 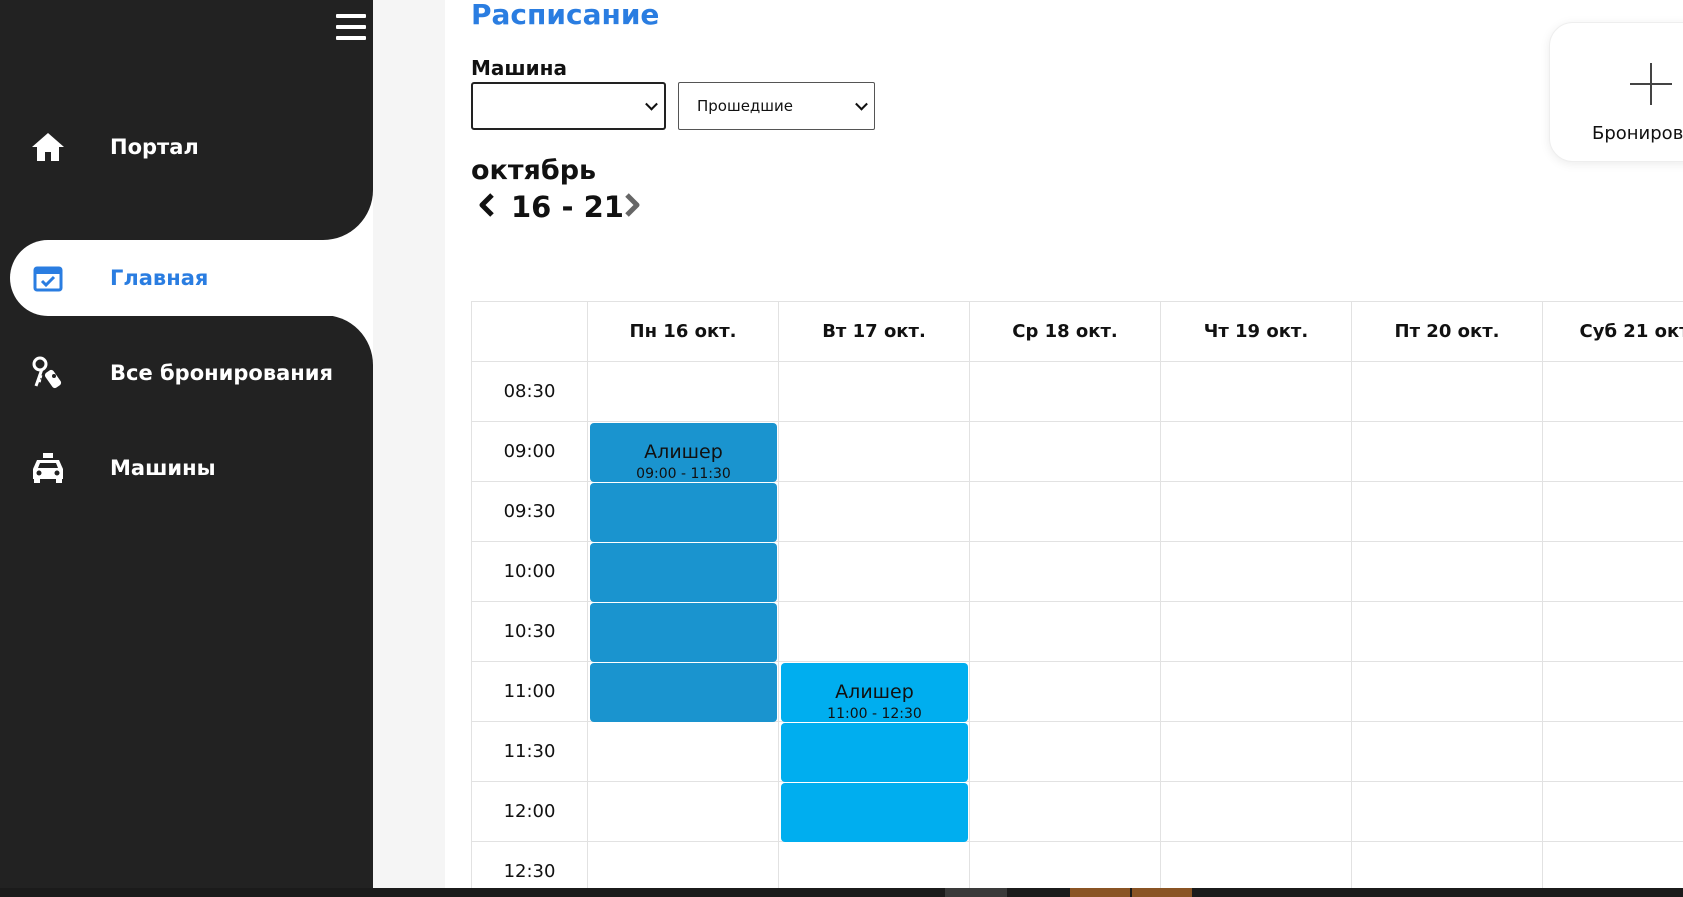 I want to click on day-header: Суб 21 окт., so click(x=1613, y=332).